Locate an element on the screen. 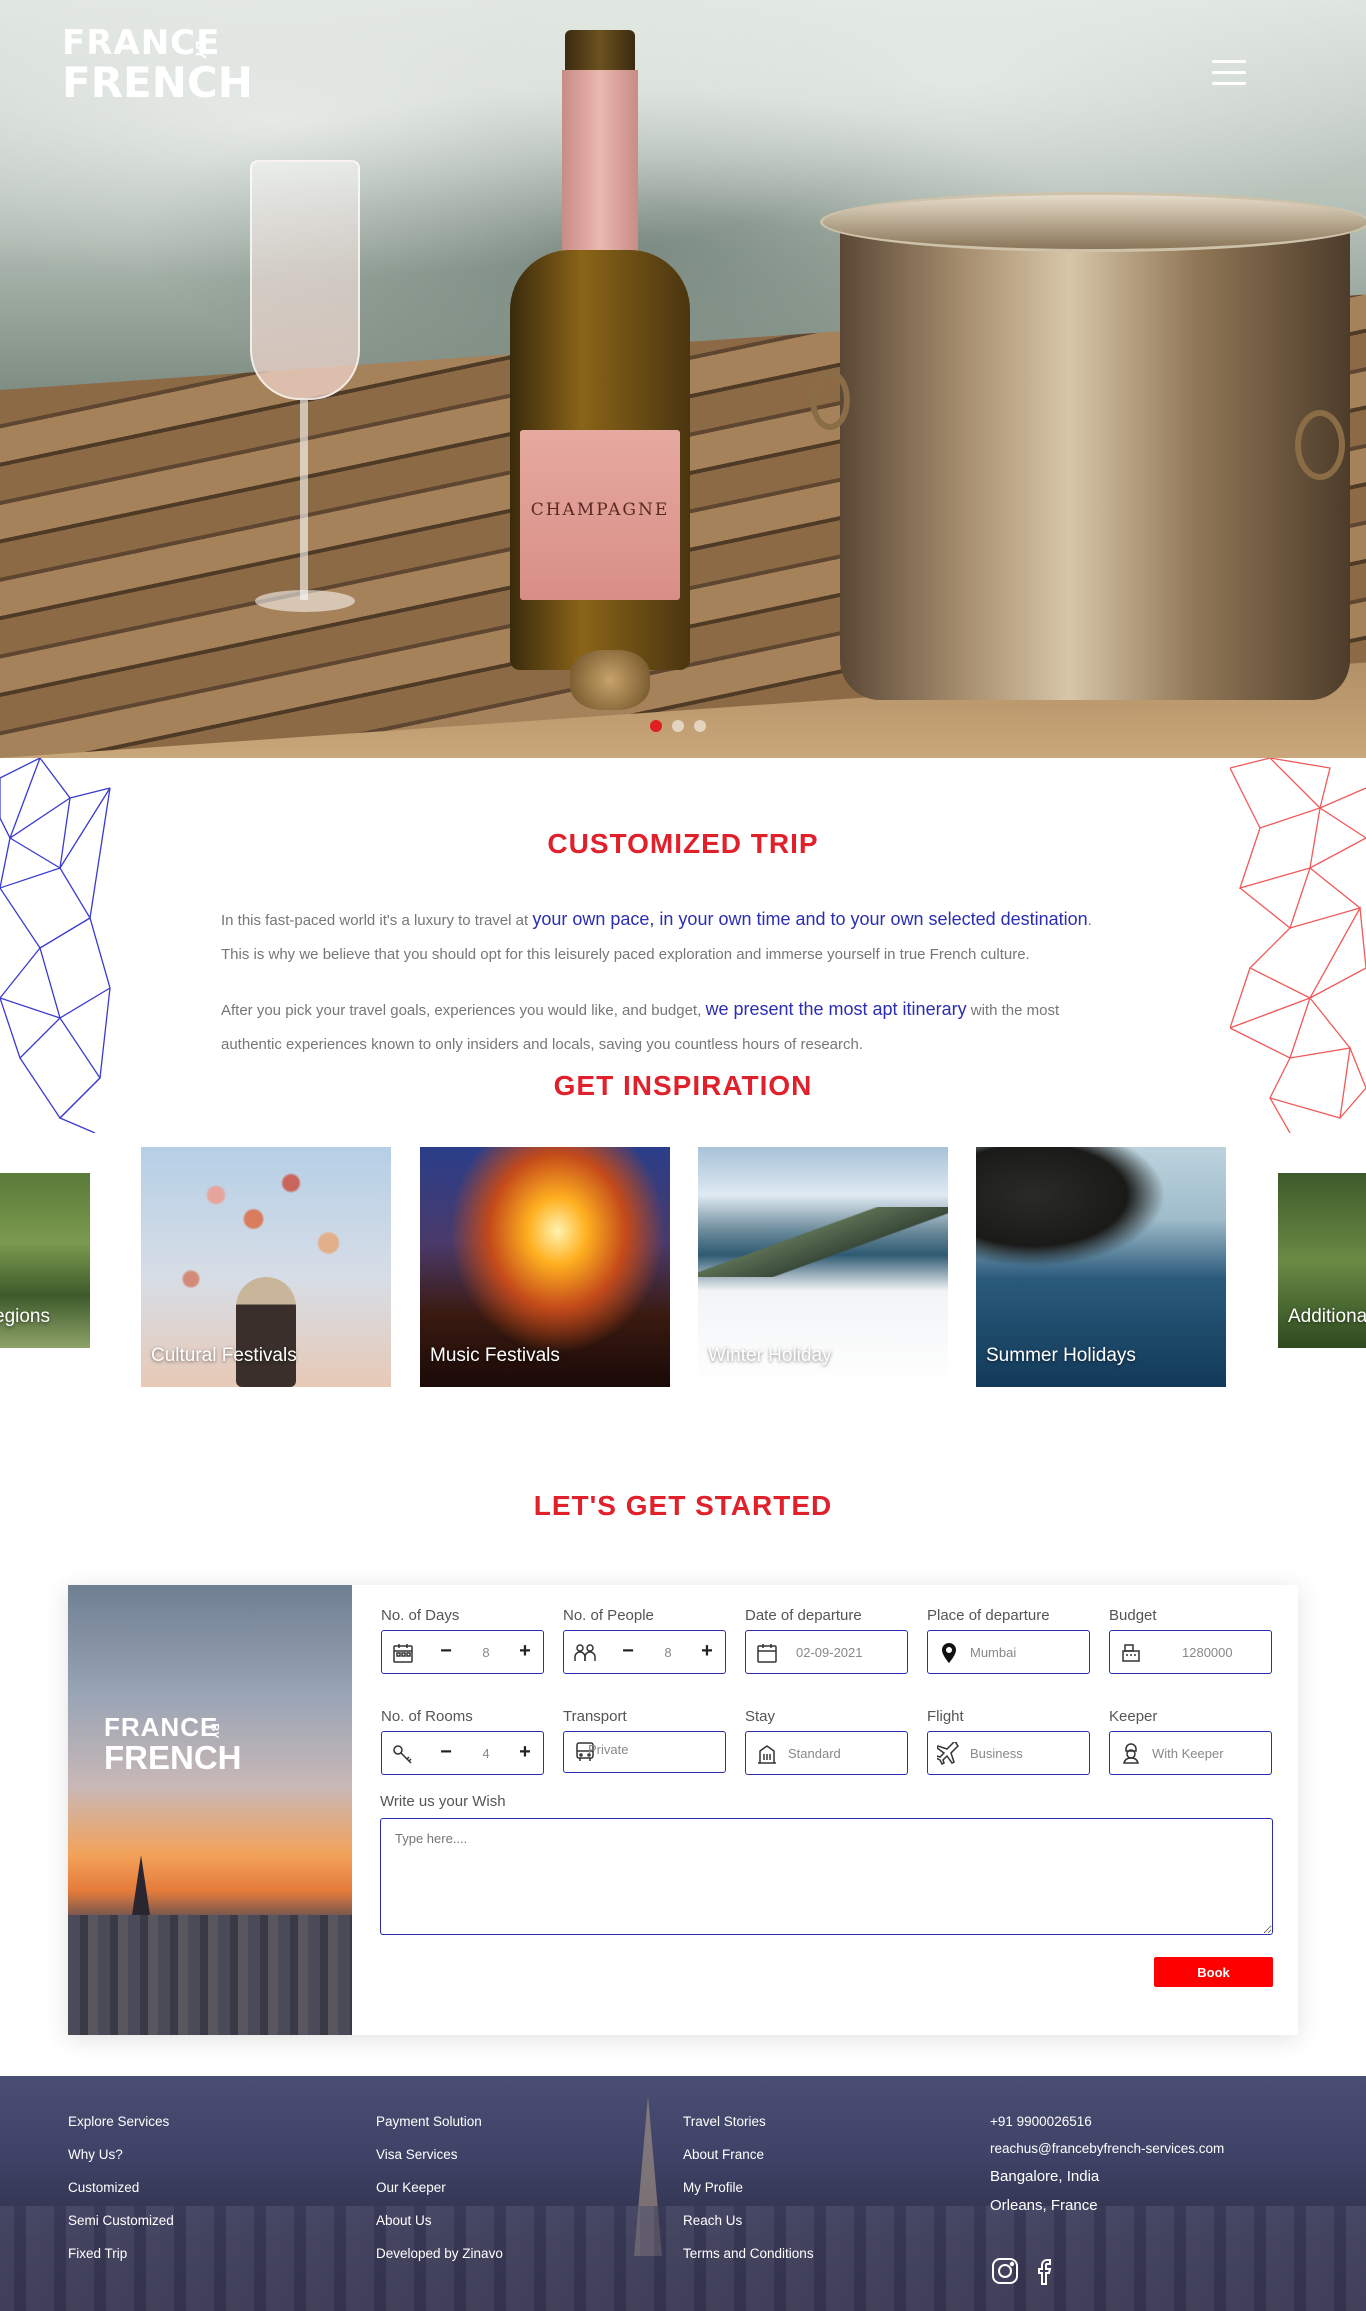 The width and height of the screenshot is (1366, 2311). keeper-value: With Keeper is located at coordinates (1188, 1753).